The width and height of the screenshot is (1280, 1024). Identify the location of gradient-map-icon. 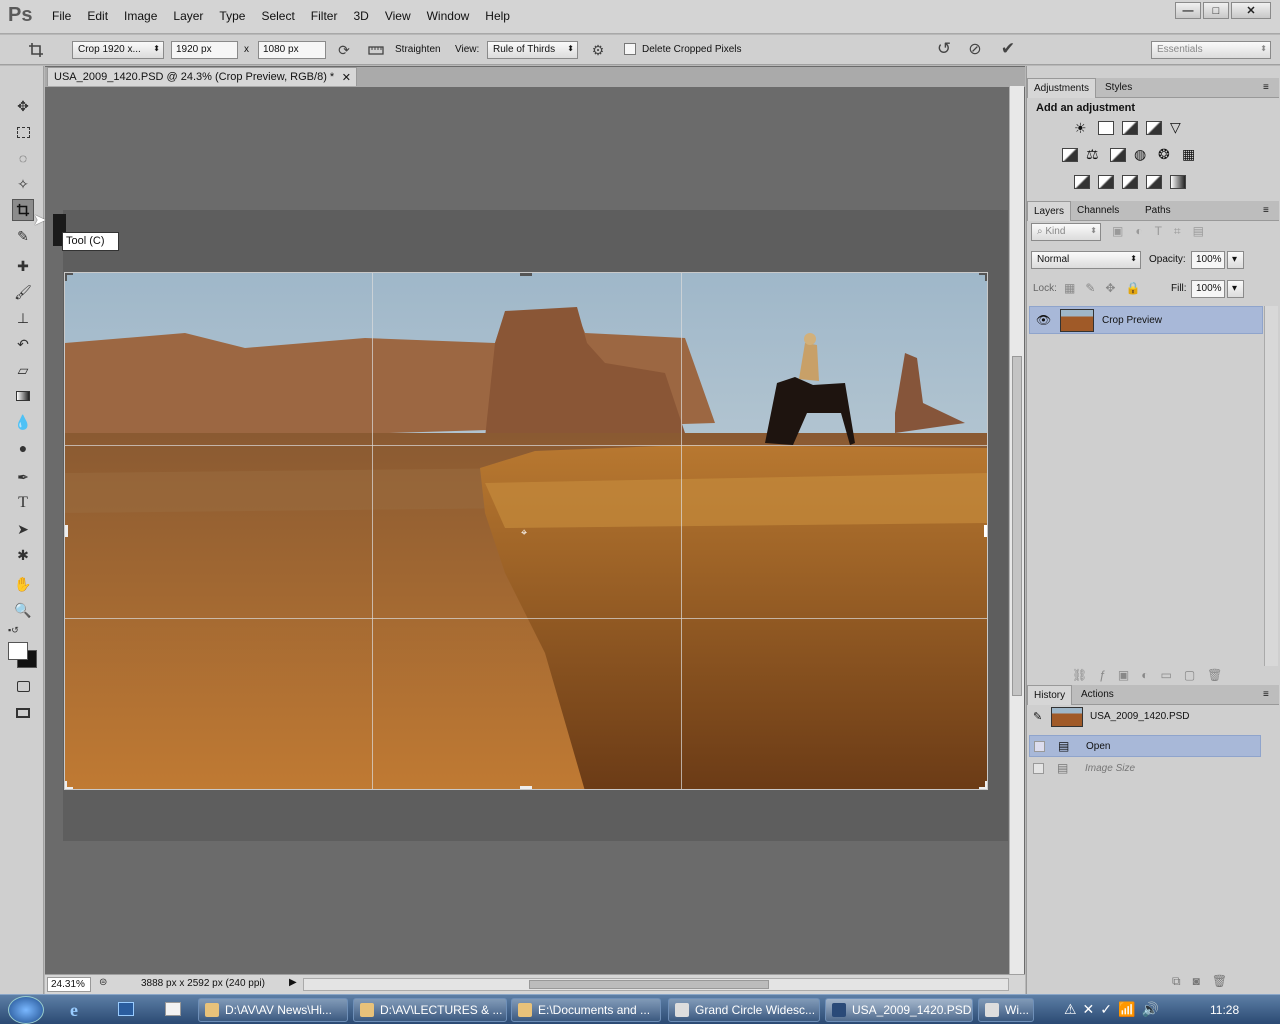
(1178, 182).